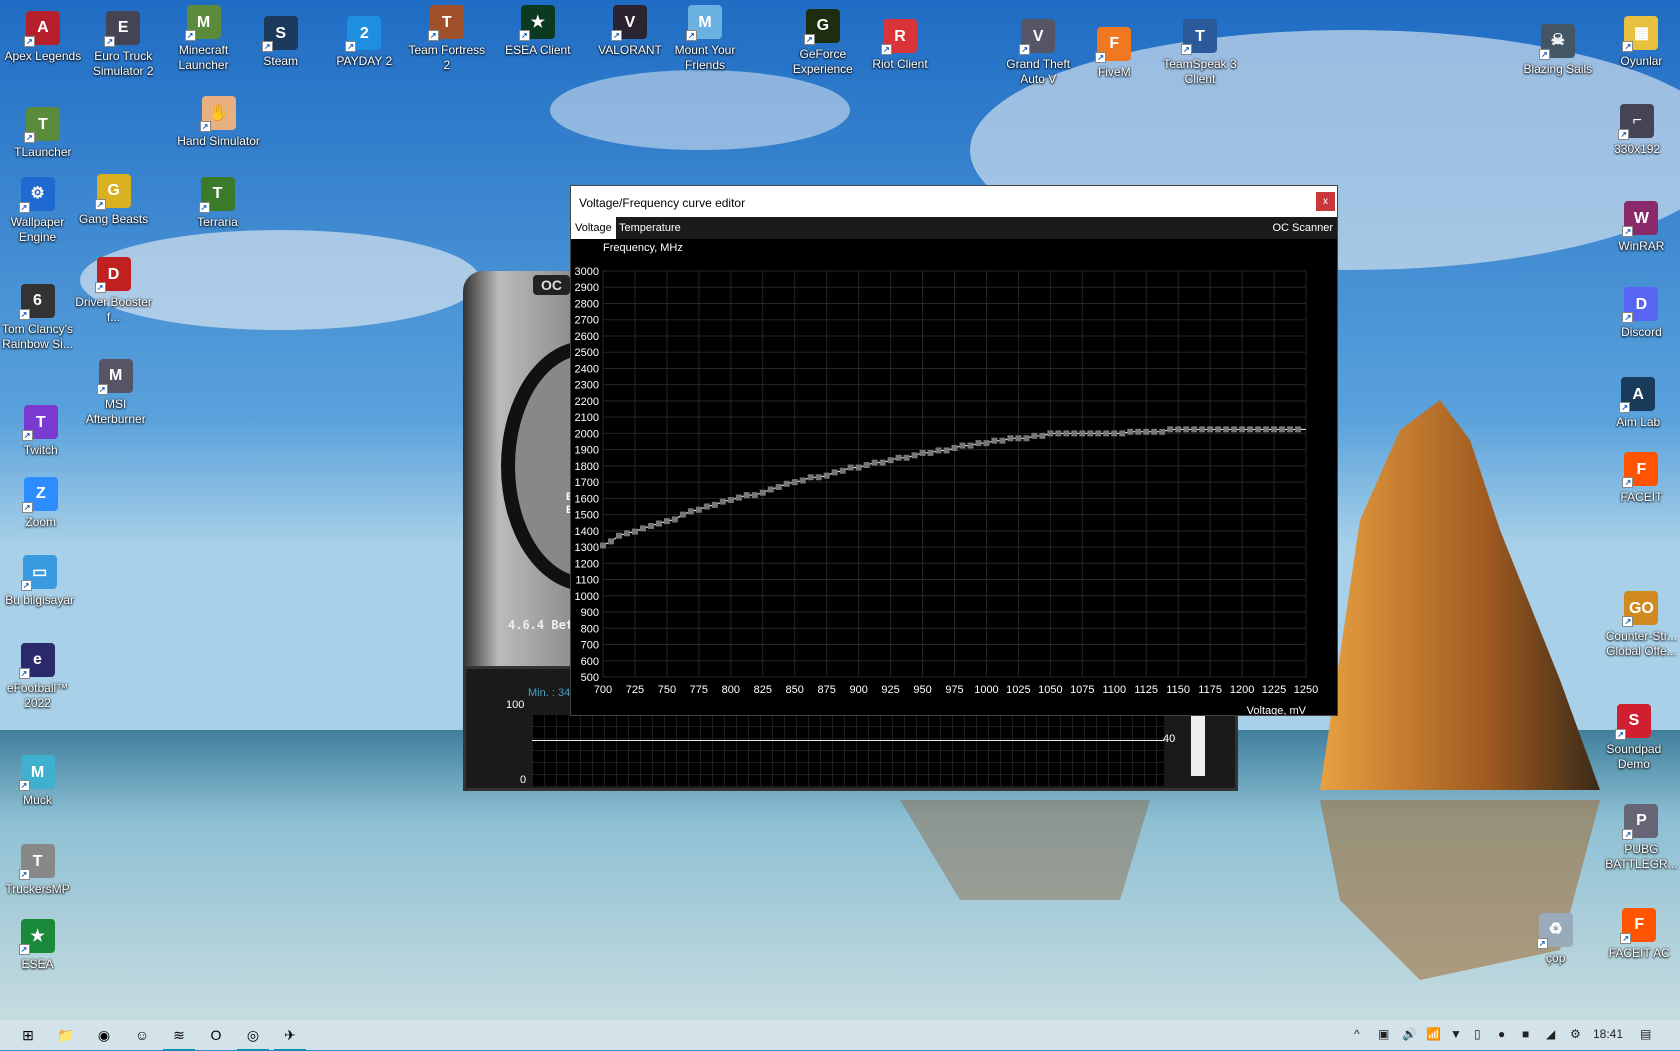 The width and height of the screenshot is (1680, 1051). Describe the element at coordinates (538, 31) in the screenshot. I see `desktop-icon: ★ ↗ ESEA Client` at that location.